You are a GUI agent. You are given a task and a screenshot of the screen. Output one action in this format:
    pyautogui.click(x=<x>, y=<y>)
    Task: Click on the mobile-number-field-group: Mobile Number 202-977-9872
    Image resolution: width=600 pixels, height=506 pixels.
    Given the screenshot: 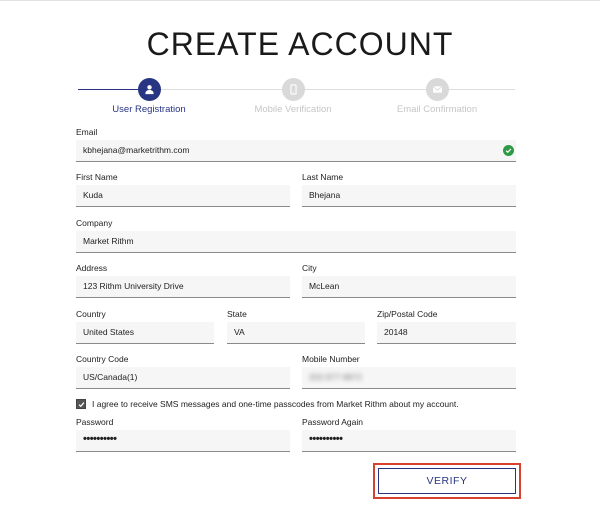 What is the action you would take?
    pyautogui.click(x=409, y=371)
    